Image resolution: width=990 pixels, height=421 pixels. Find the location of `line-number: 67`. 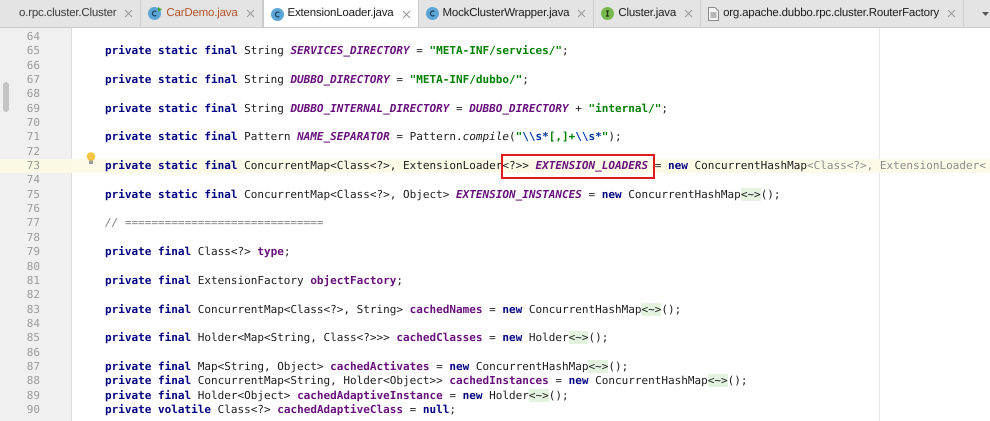

line-number: 67 is located at coordinates (33, 80).